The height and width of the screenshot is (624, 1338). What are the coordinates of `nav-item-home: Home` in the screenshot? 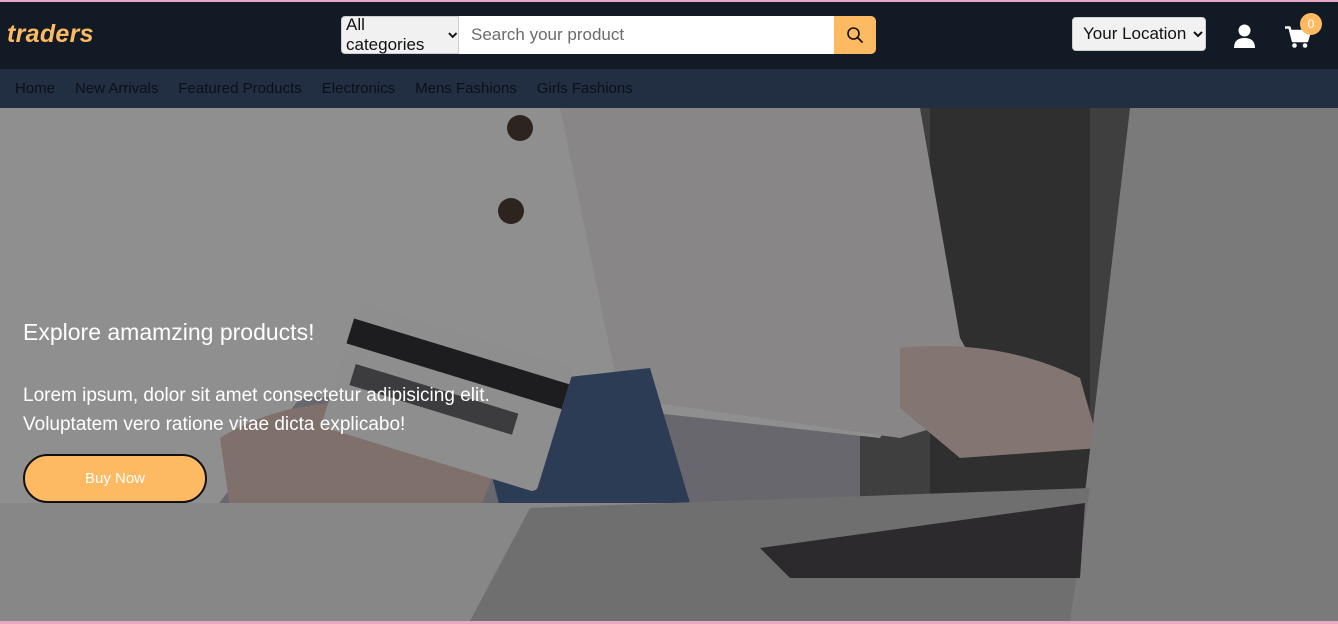 It's located at (35, 88).